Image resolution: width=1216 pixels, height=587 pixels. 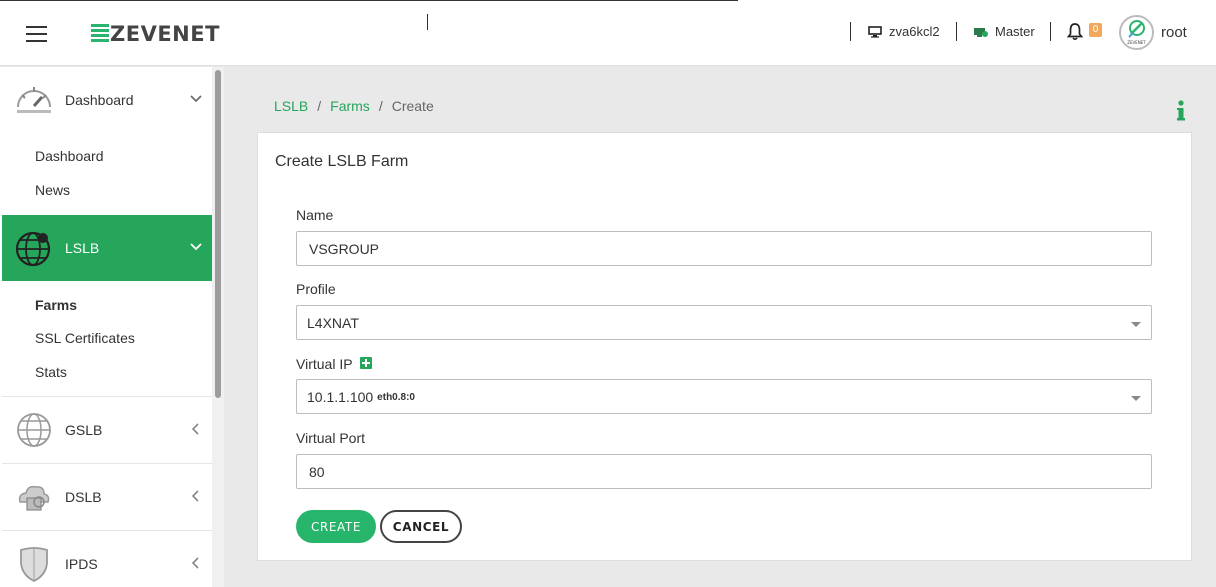 I want to click on create-button: CREATE, so click(x=336, y=526).